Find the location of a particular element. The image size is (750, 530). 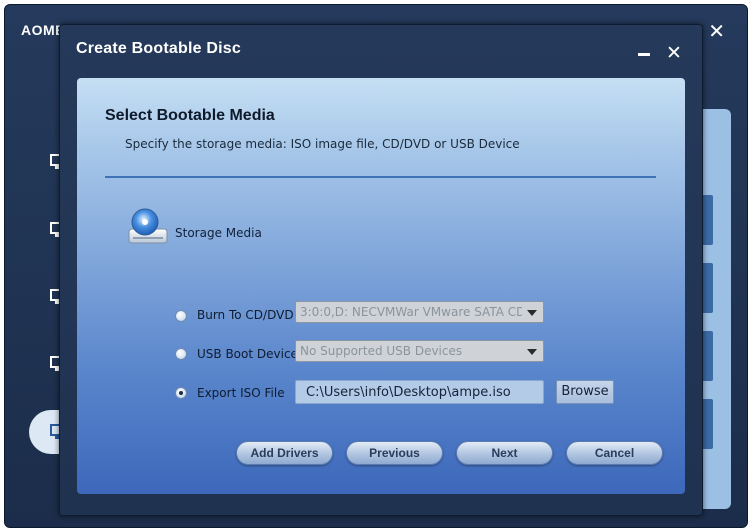

app-close-button: ✕ is located at coordinates (716, 31).